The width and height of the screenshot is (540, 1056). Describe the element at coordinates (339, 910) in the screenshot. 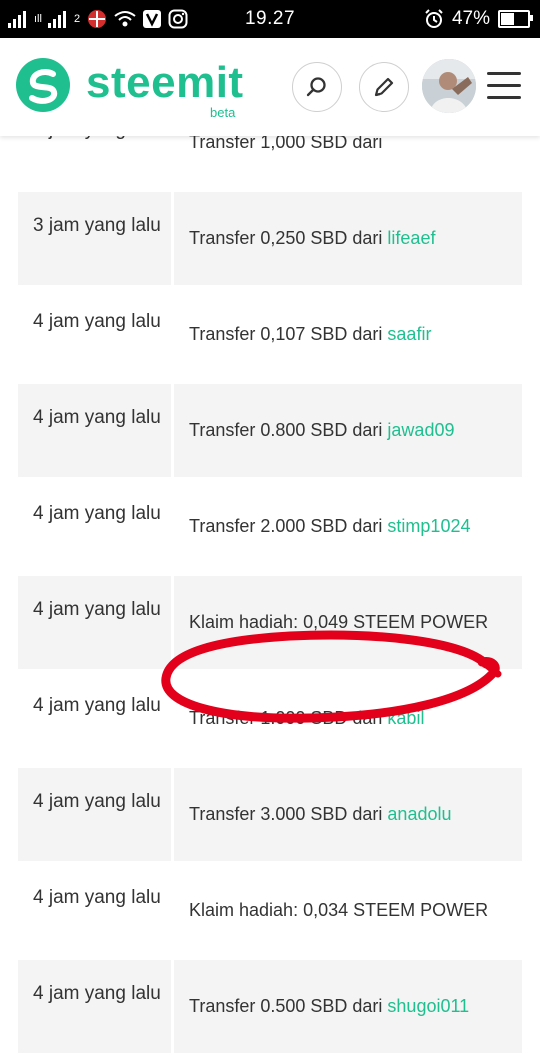

I see `row-description-text: Klaim hadiah: 0,034 STEEM POWER` at that location.